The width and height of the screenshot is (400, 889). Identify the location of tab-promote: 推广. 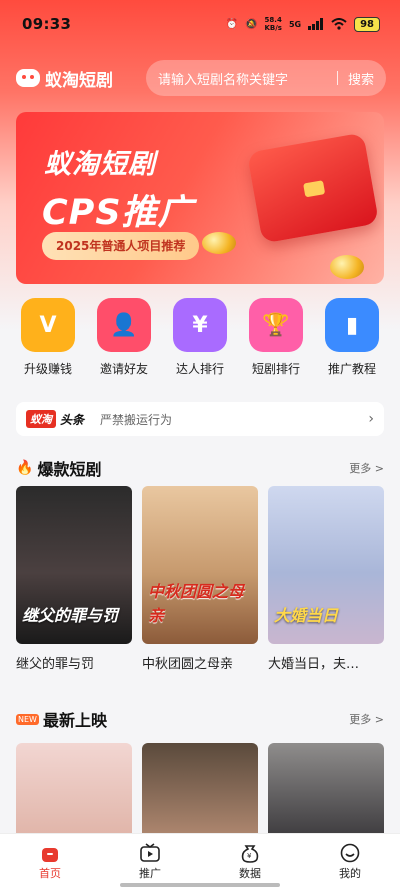
(150, 861).